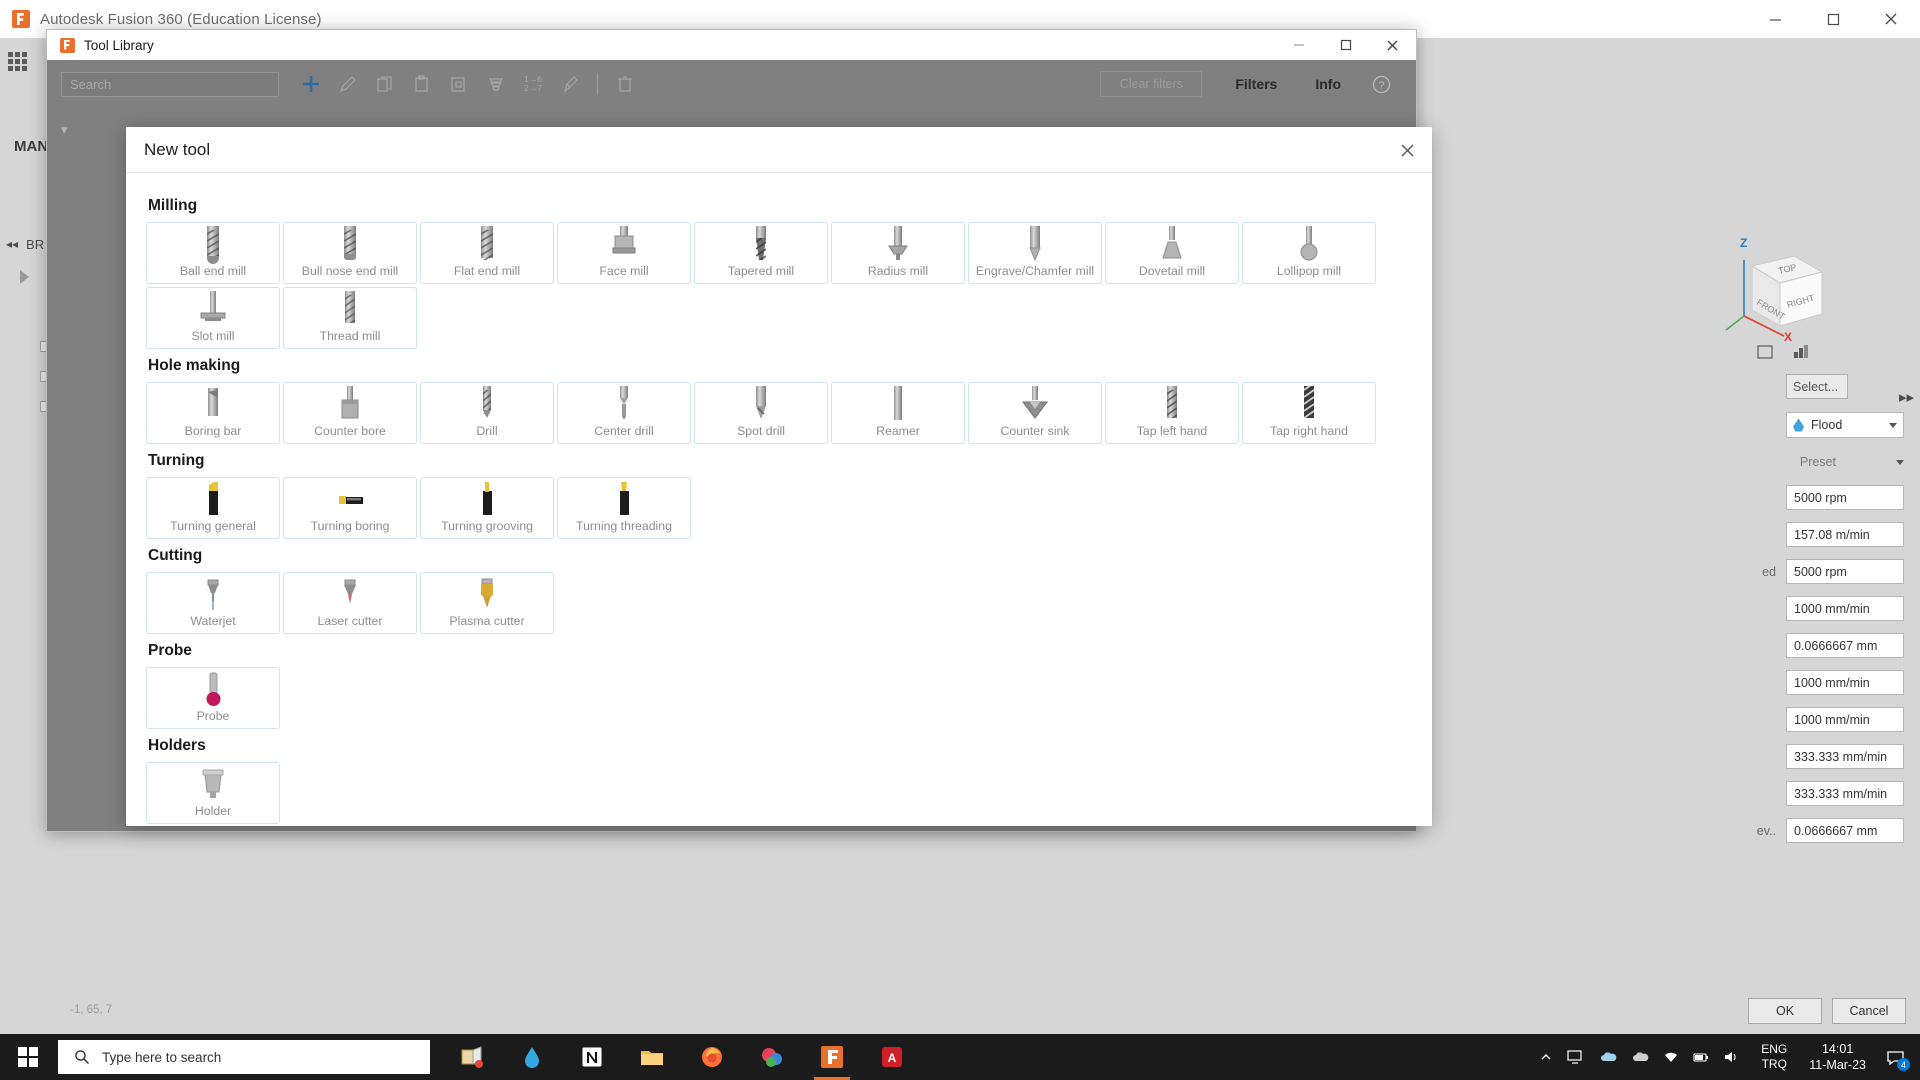 This screenshot has height=1080, width=1920. What do you see at coordinates (1895, 1057) in the screenshot?
I see `notification-center-button: 4` at bounding box center [1895, 1057].